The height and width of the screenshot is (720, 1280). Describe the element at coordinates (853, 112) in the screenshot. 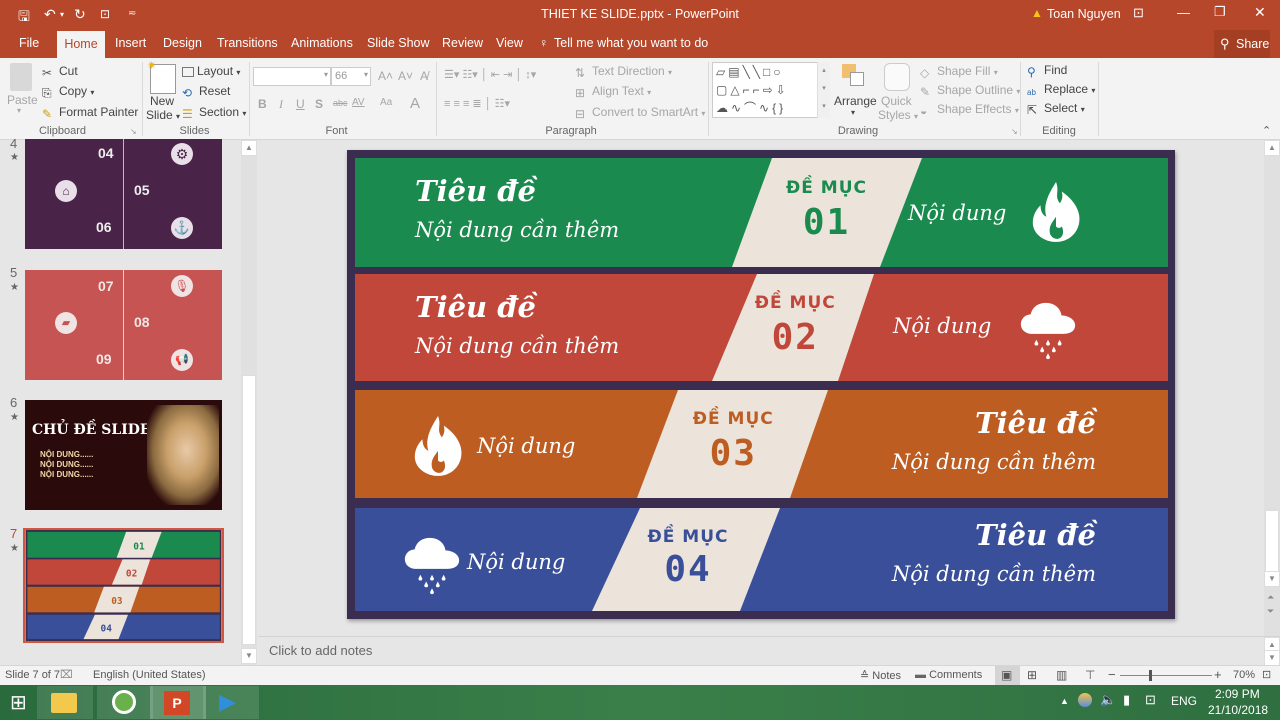

I see `arrange-dropdown-icon: ▾` at that location.